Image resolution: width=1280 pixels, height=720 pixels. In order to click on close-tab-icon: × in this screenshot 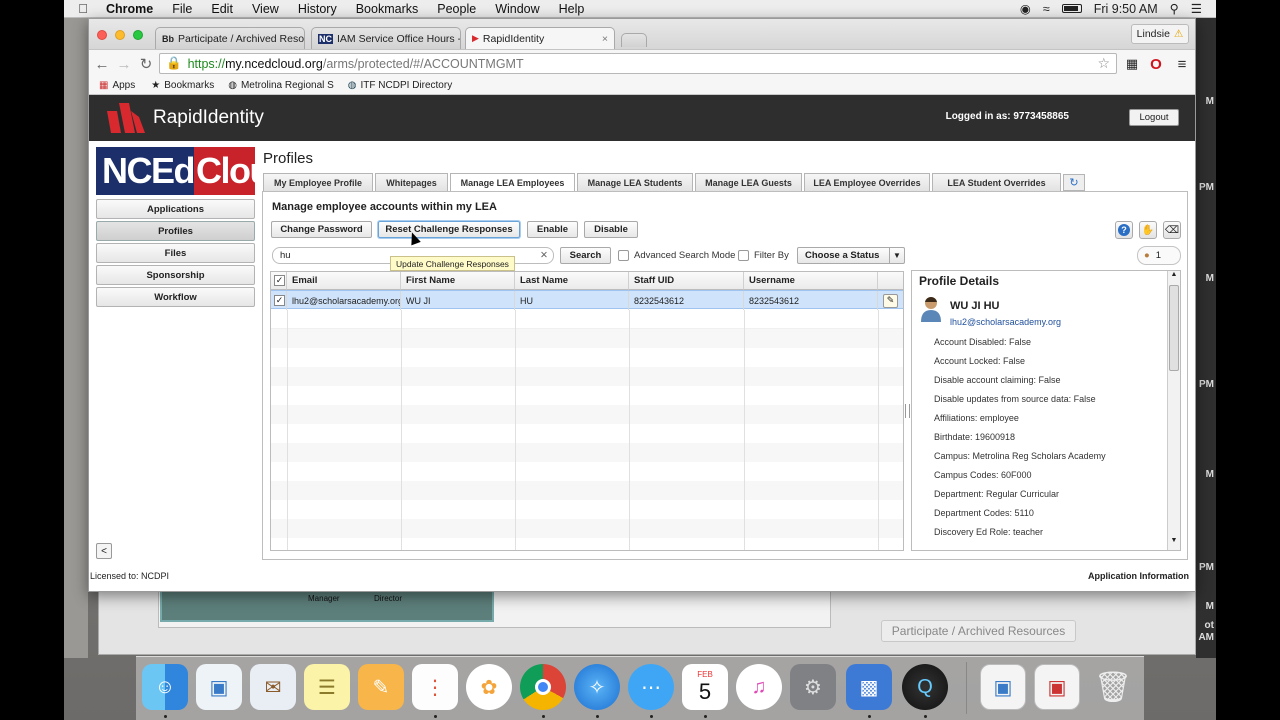, I will do `click(304, 39)`.